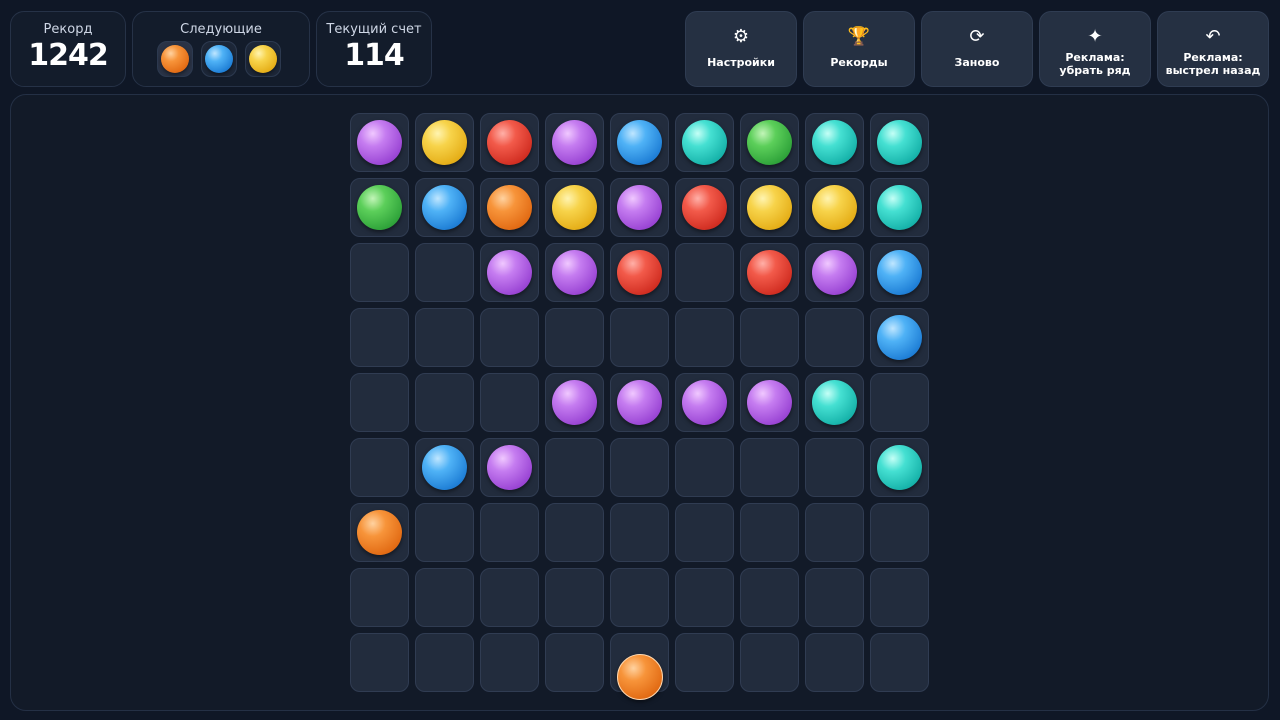 The image size is (1280, 720). I want to click on next-ball-yellow, so click(263, 59).